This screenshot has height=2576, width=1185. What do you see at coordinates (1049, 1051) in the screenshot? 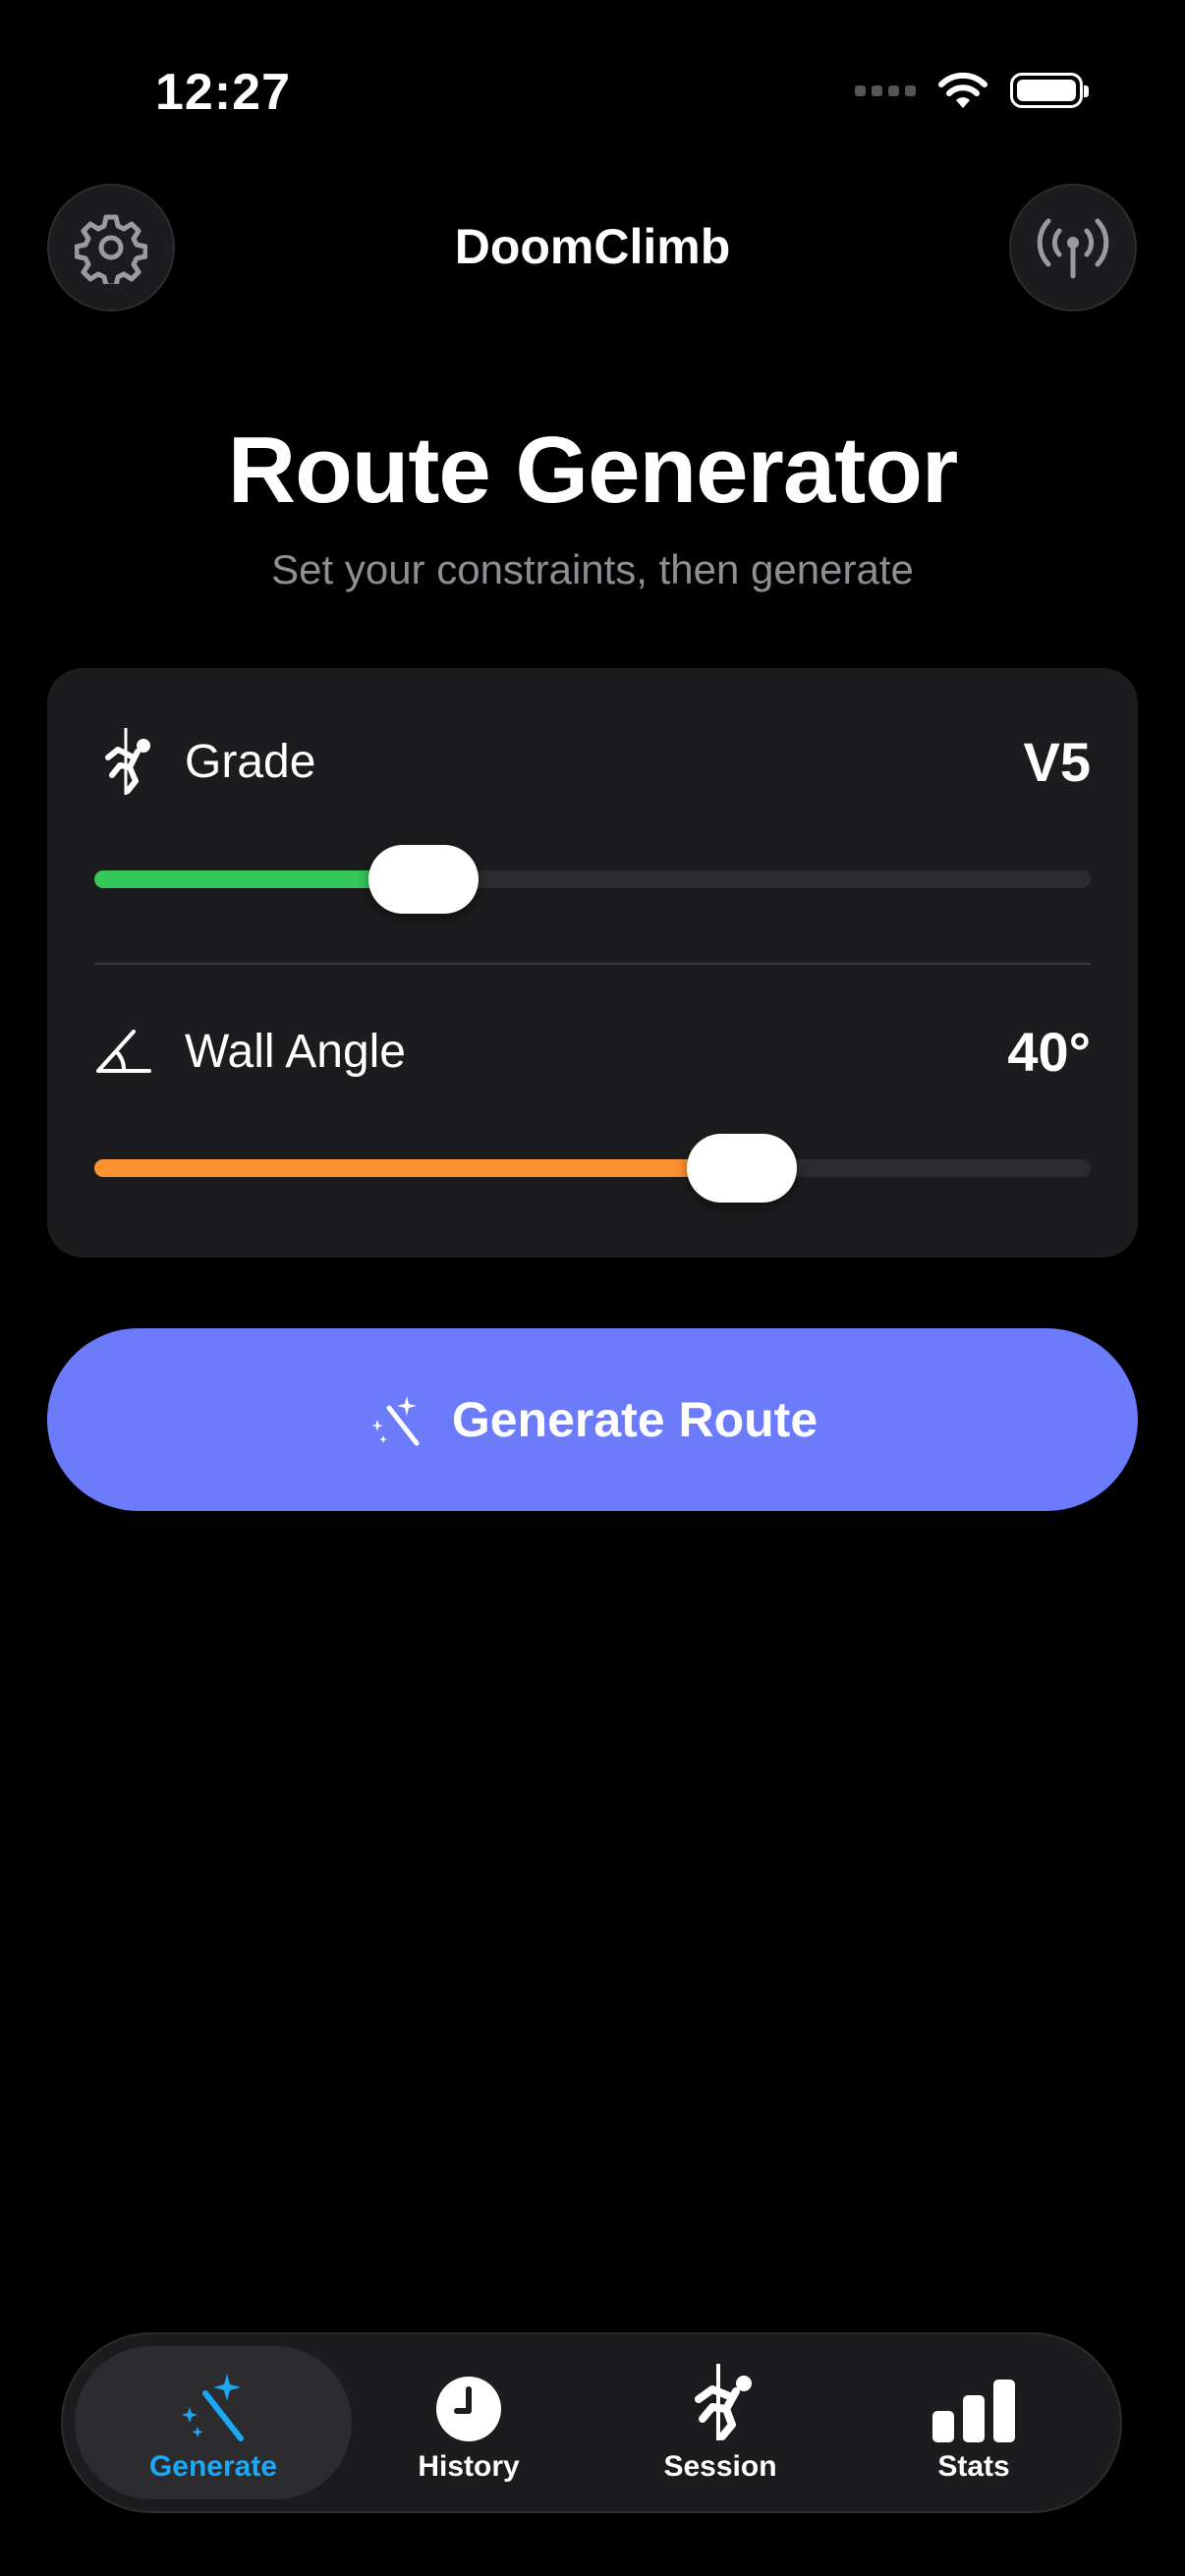
I see `wall-angle-value: 40°` at bounding box center [1049, 1051].